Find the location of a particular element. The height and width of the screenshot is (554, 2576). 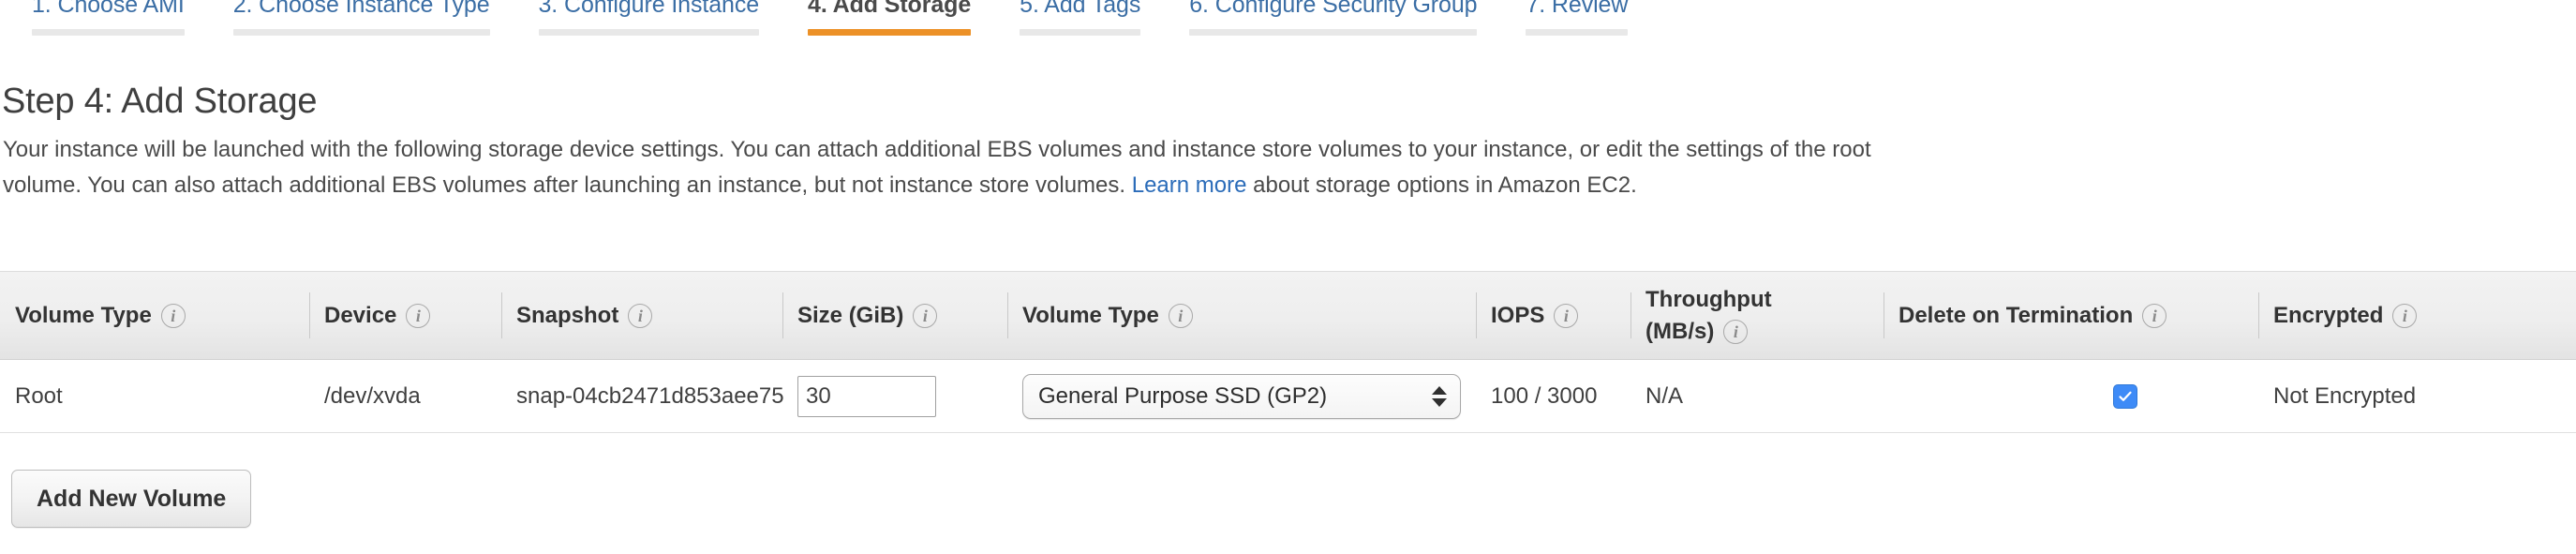

column-header-device: Device i is located at coordinates (405, 316).